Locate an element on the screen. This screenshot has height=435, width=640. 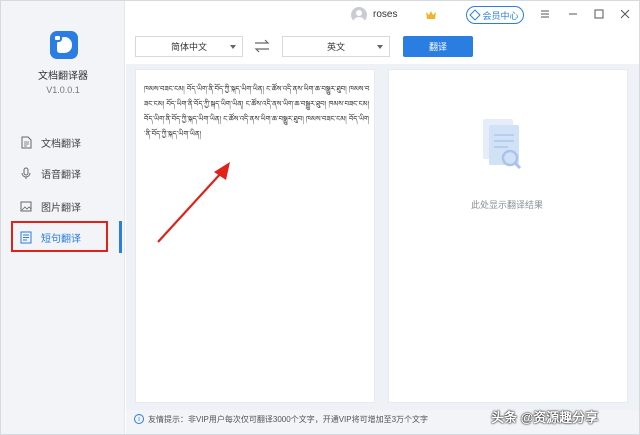
sidebar-item-document-translate: 文档翻译 is located at coordinates (69, 142).